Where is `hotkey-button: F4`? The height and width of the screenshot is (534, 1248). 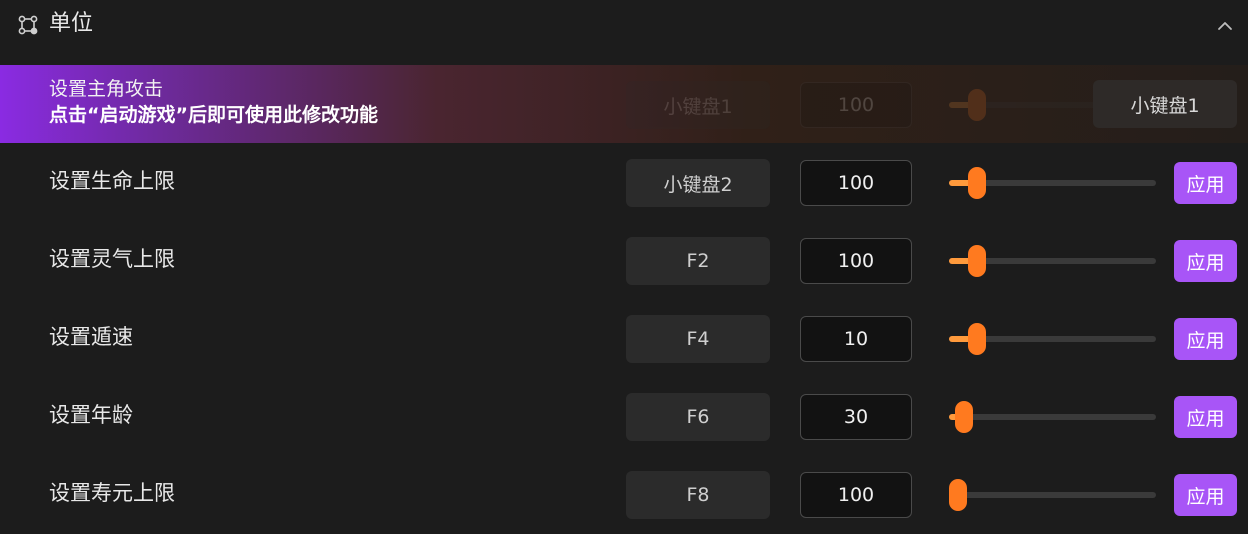
hotkey-button: F4 is located at coordinates (698, 339).